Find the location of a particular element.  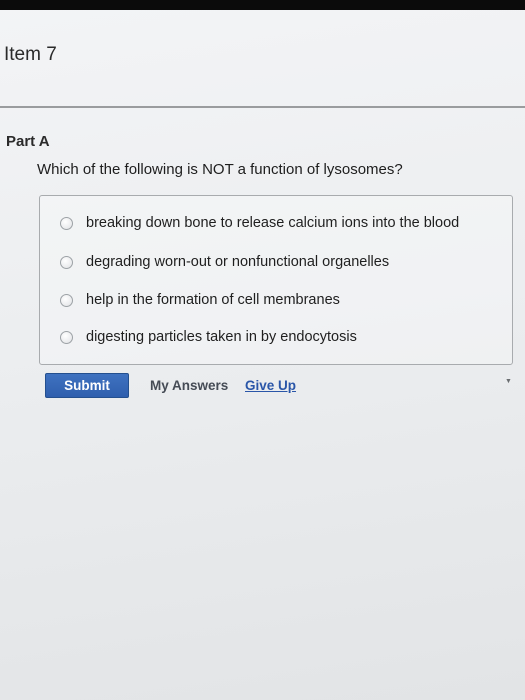

answer-option-3: help in the formation of cell membranes is located at coordinates (280, 300).